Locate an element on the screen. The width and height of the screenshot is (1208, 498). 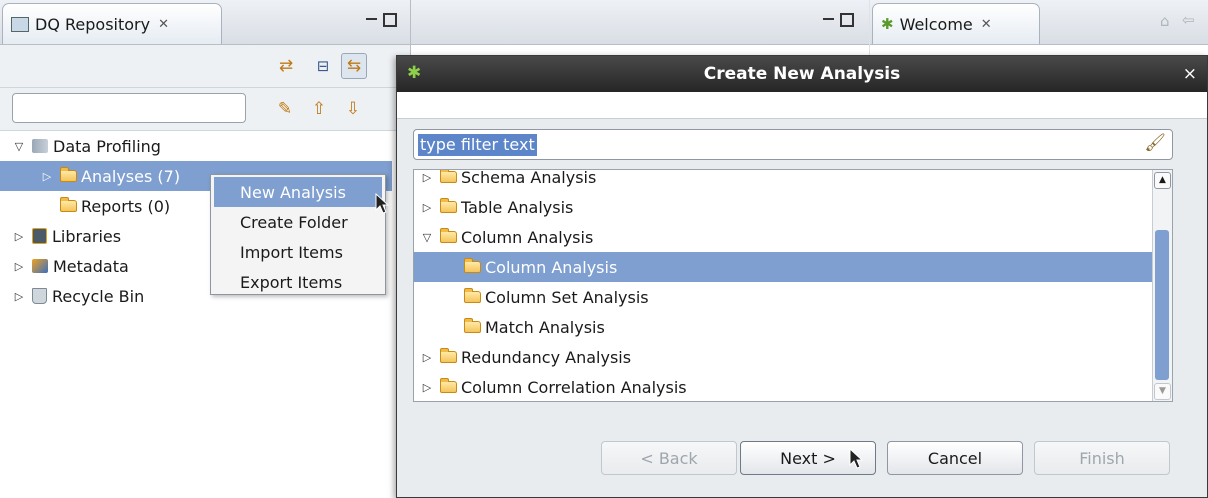
repository-toolbar: ⇄ ⊟ ⇆ is located at coordinates (205, 66).